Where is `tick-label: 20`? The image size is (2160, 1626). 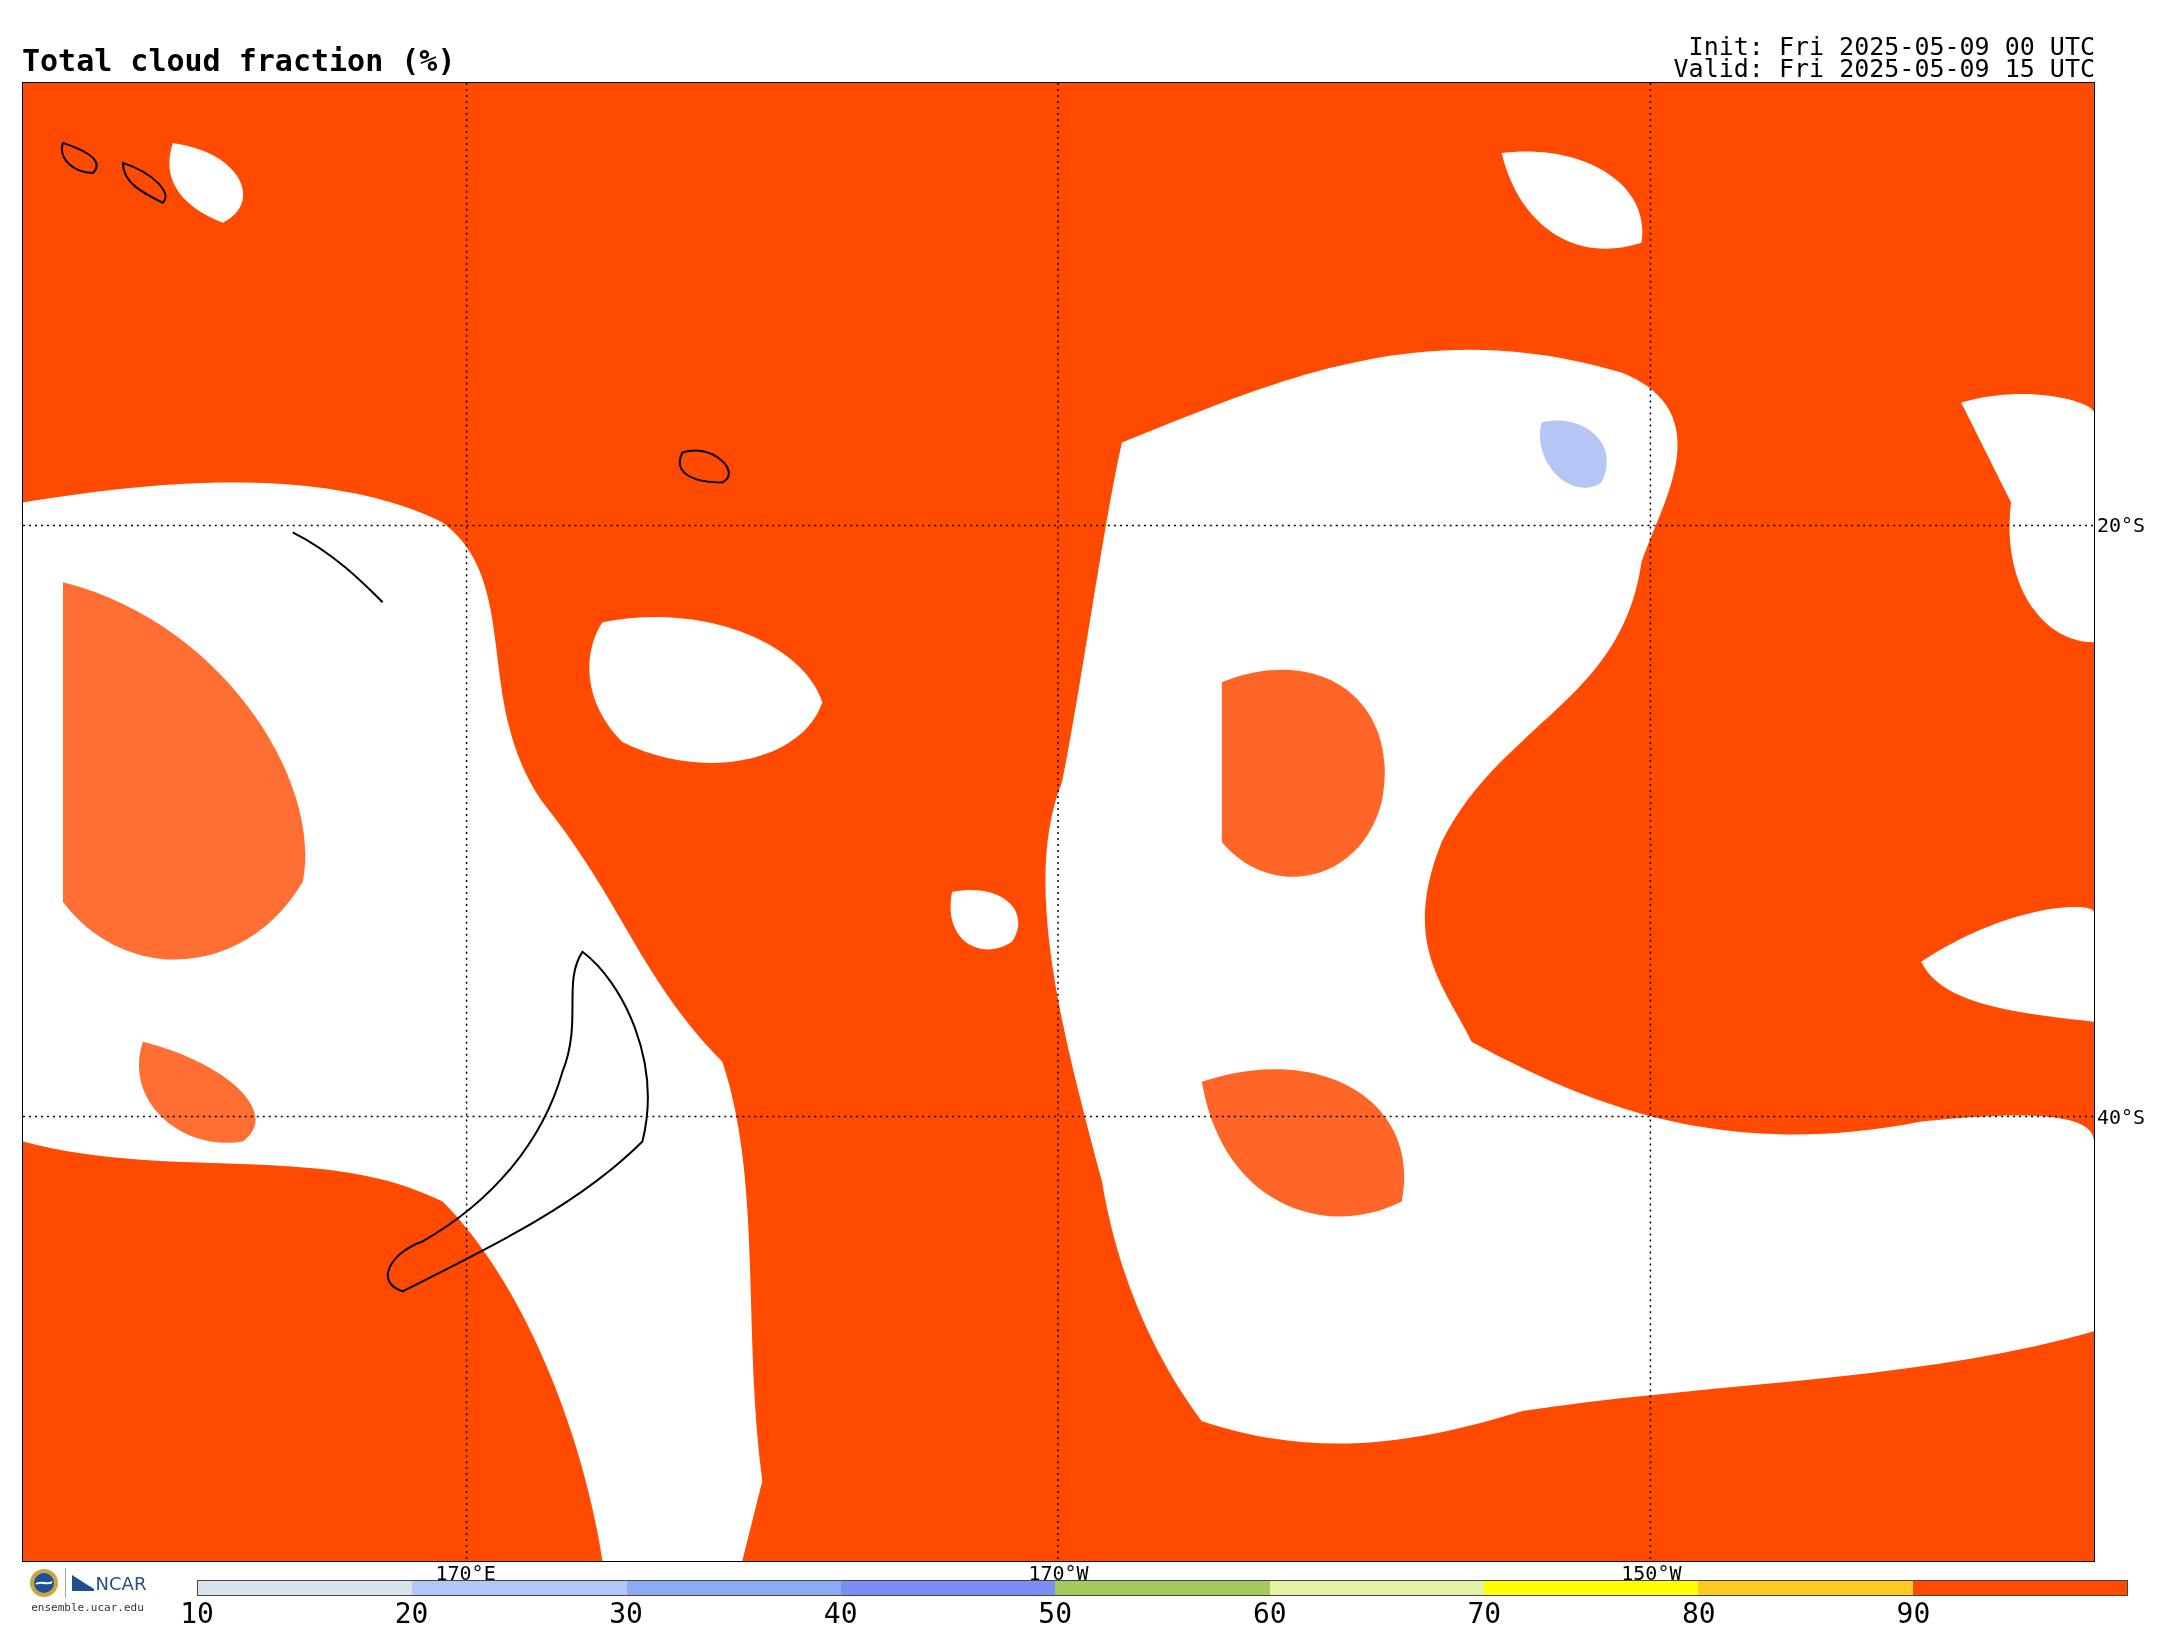 tick-label: 20 is located at coordinates (411, 1613).